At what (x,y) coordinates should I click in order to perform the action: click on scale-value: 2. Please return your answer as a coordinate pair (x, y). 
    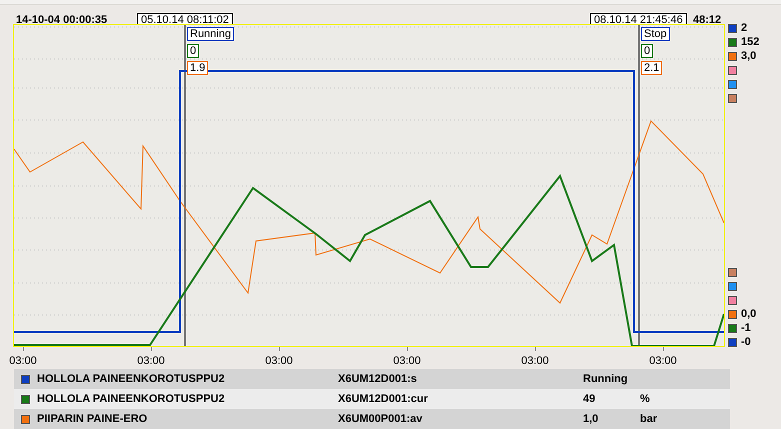
    Looking at the image, I should click on (744, 29).